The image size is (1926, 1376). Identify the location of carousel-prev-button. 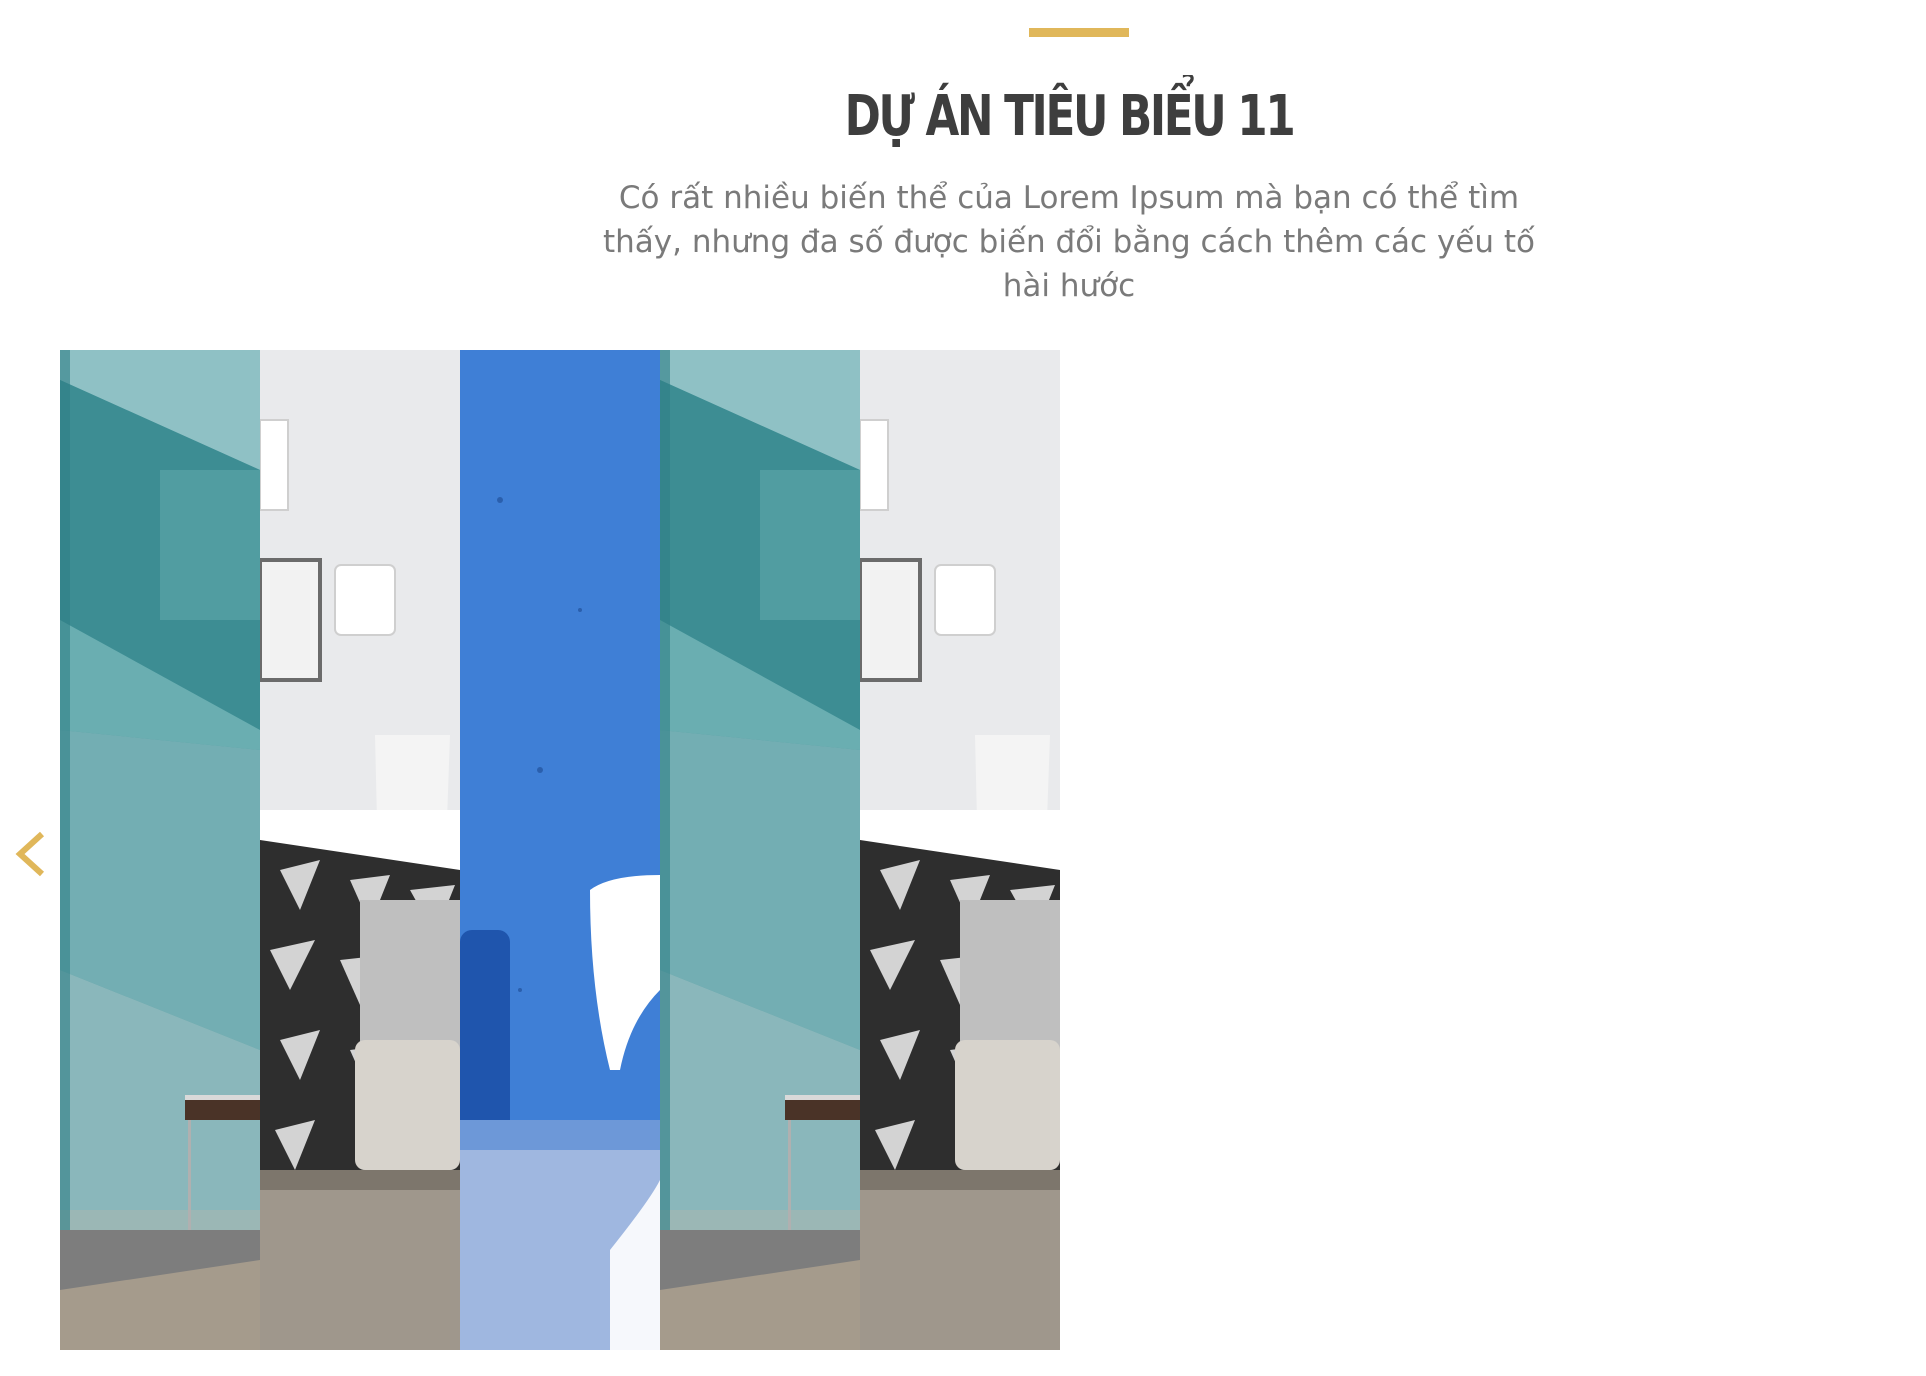
(32, 854).